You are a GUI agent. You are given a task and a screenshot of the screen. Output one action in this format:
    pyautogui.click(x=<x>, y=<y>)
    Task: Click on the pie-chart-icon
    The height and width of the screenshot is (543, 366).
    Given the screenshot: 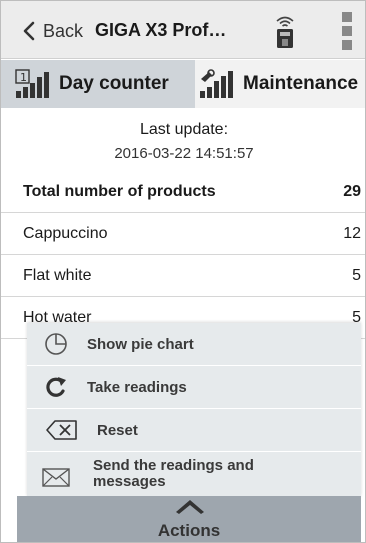 What is the action you would take?
    pyautogui.click(x=56, y=344)
    